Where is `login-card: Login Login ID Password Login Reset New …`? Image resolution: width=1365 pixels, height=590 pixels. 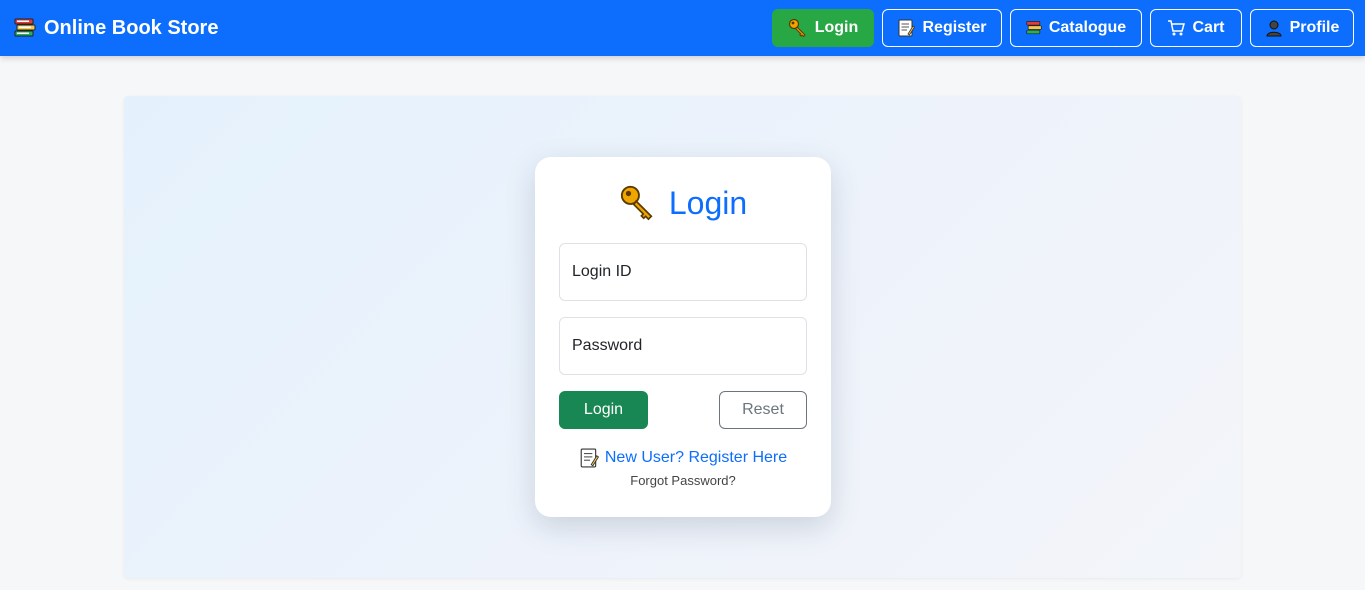 login-card: Login Login ID Password Login Reset New … is located at coordinates (683, 337).